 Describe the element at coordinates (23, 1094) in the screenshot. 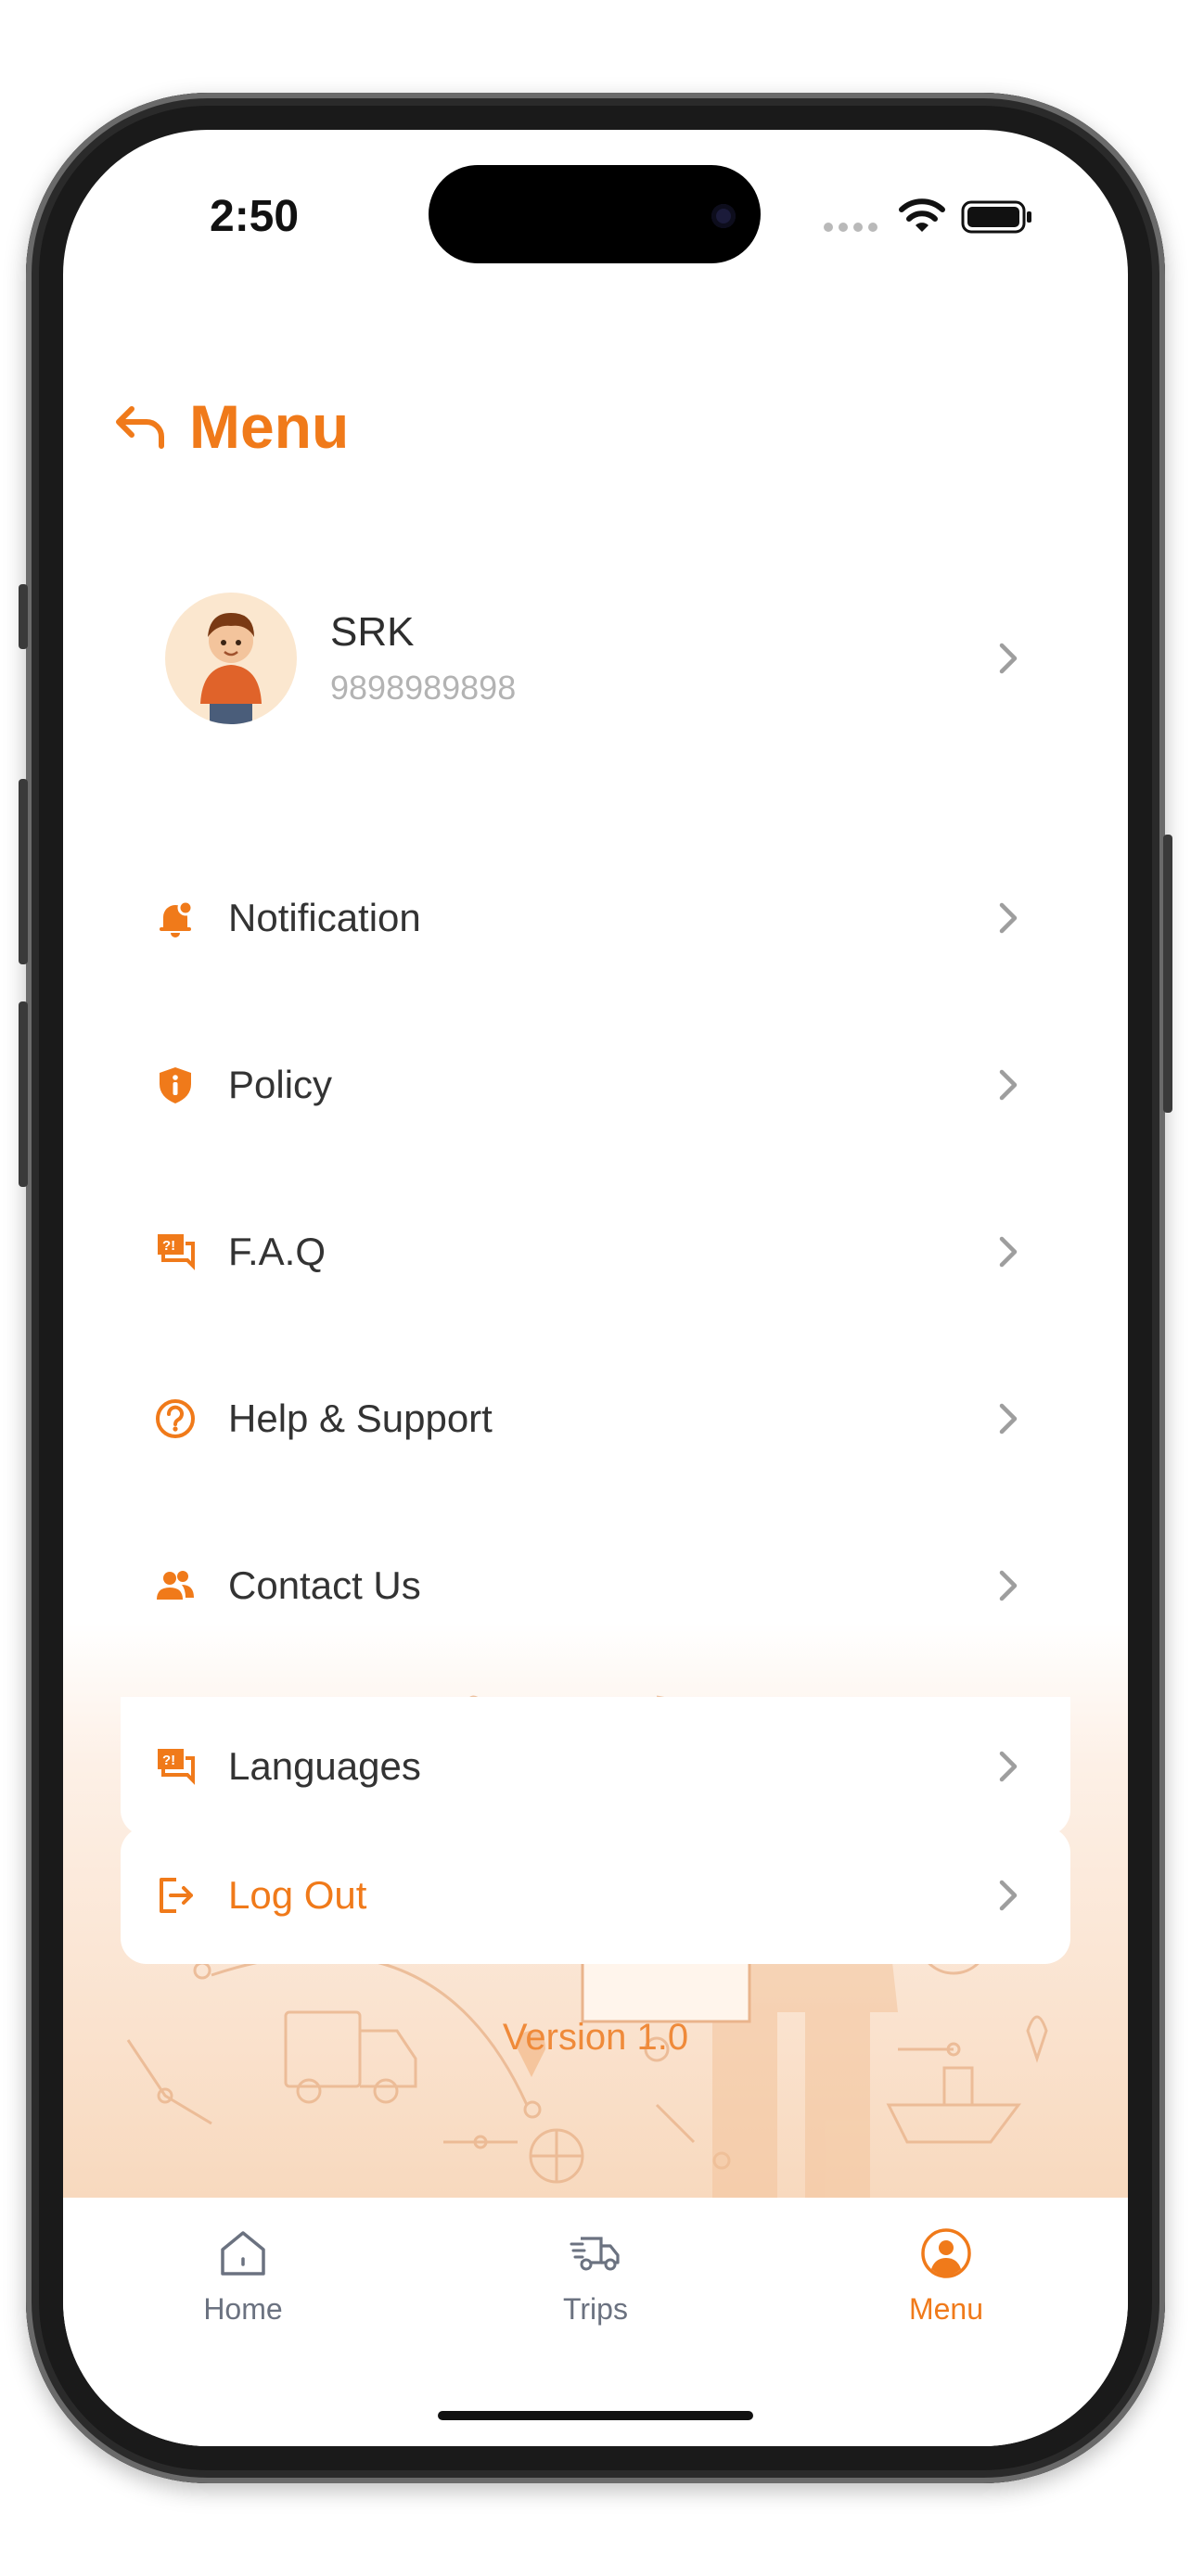

I see `volume-down-button` at that location.